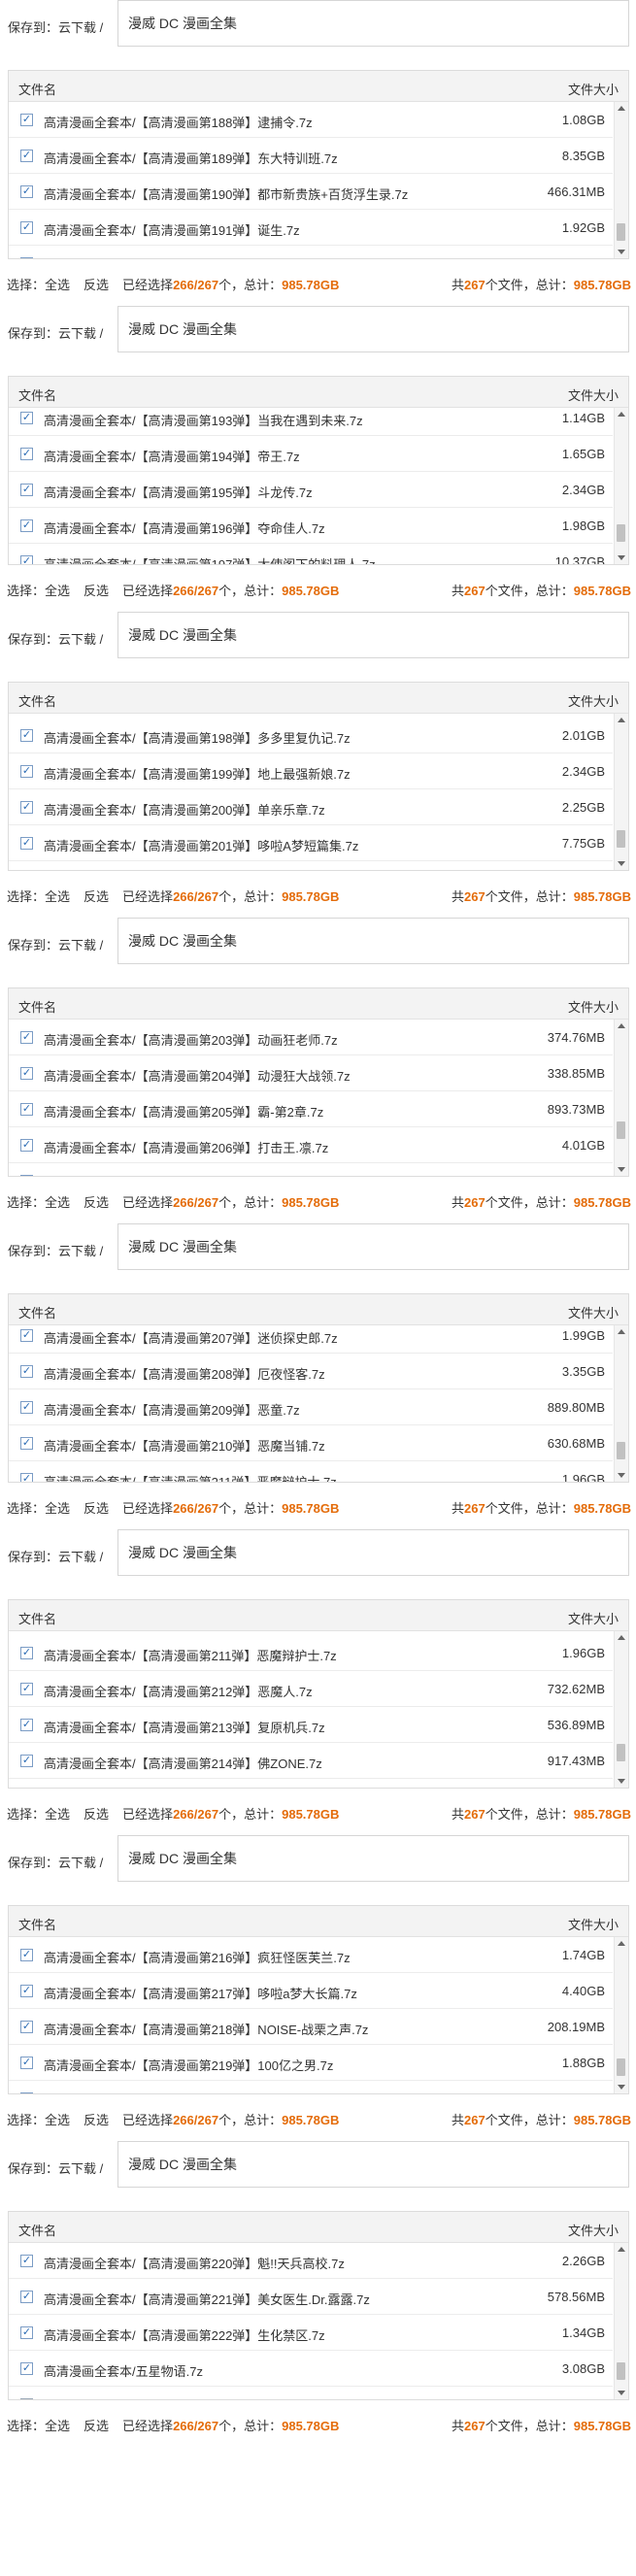 Image resolution: width=636 pixels, height=2576 pixels. Describe the element at coordinates (311, 1371) in the screenshot. I see `file-row: ✓ 高清漫画全套本/【高清漫画第208弹】厄夜怪客.7z 3.35GB` at that location.